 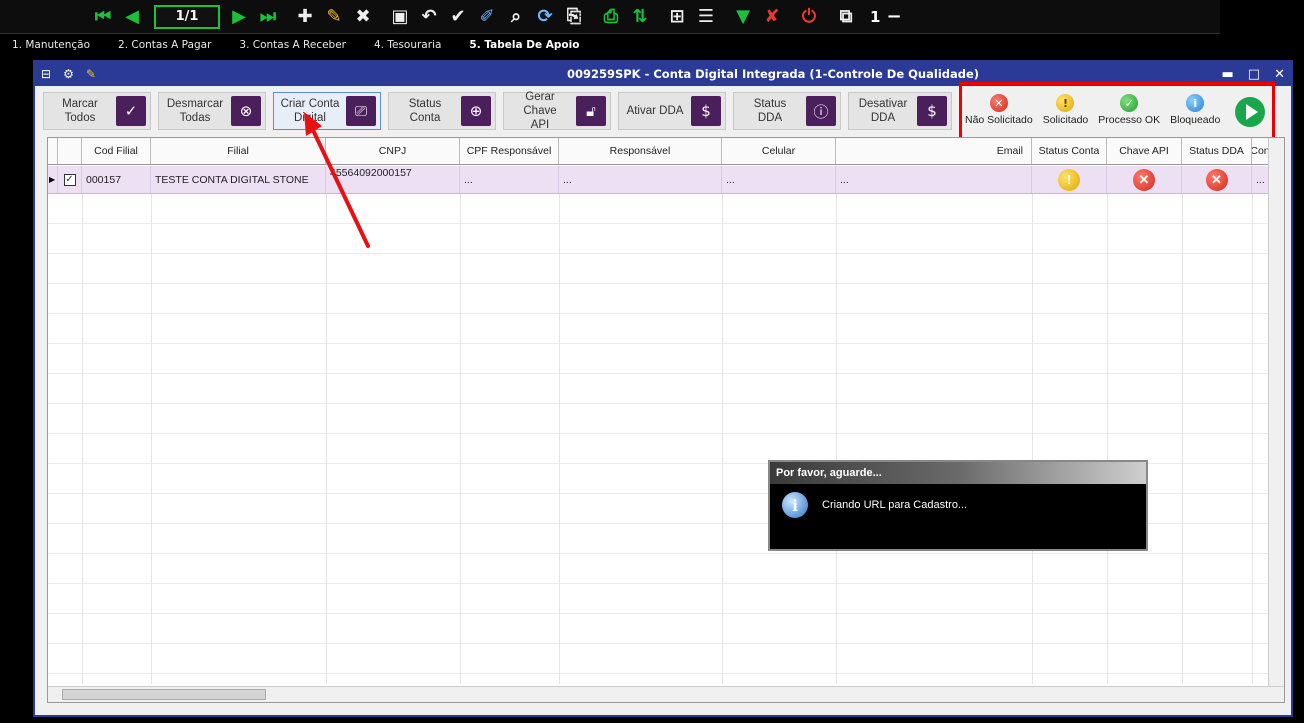 I want to click on row-indicator: ▶, so click(x=53, y=179).